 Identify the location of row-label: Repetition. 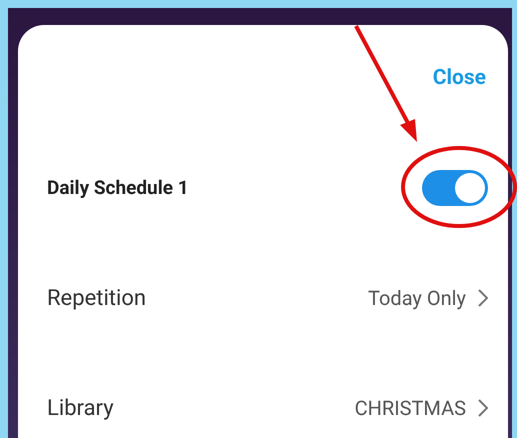
(96, 298).